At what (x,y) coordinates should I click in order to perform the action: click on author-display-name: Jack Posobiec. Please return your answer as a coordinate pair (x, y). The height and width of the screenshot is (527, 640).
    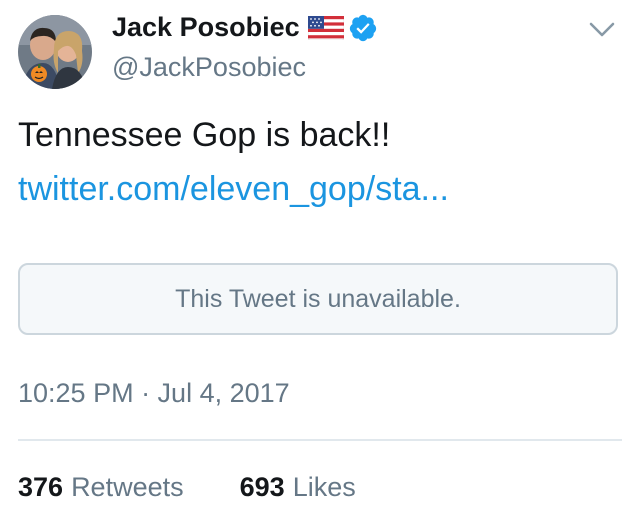
    Looking at the image, I should click on (206, 27).